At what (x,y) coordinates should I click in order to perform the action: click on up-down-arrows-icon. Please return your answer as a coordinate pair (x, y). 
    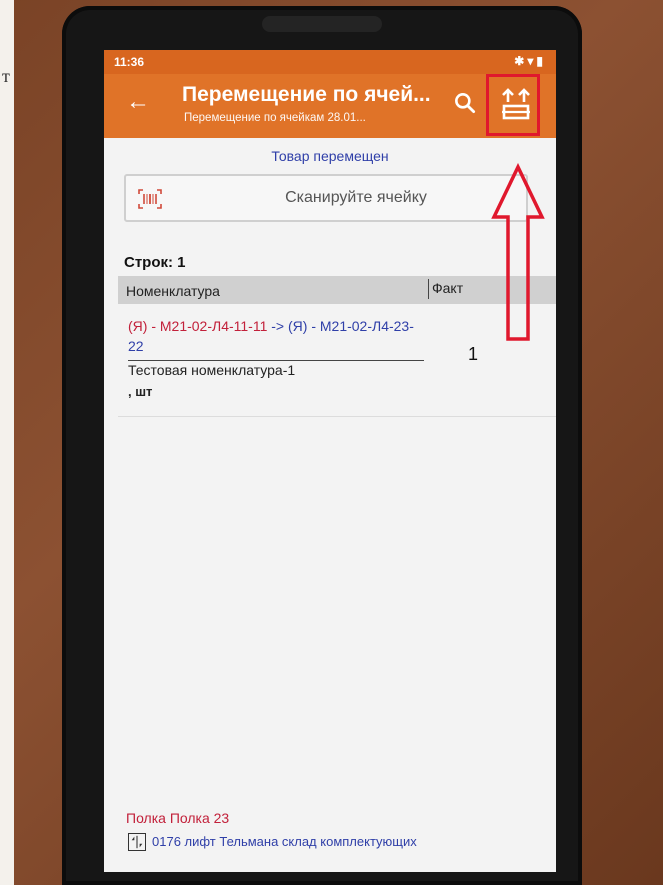
    Looking at the image, I should click on (137, 842).